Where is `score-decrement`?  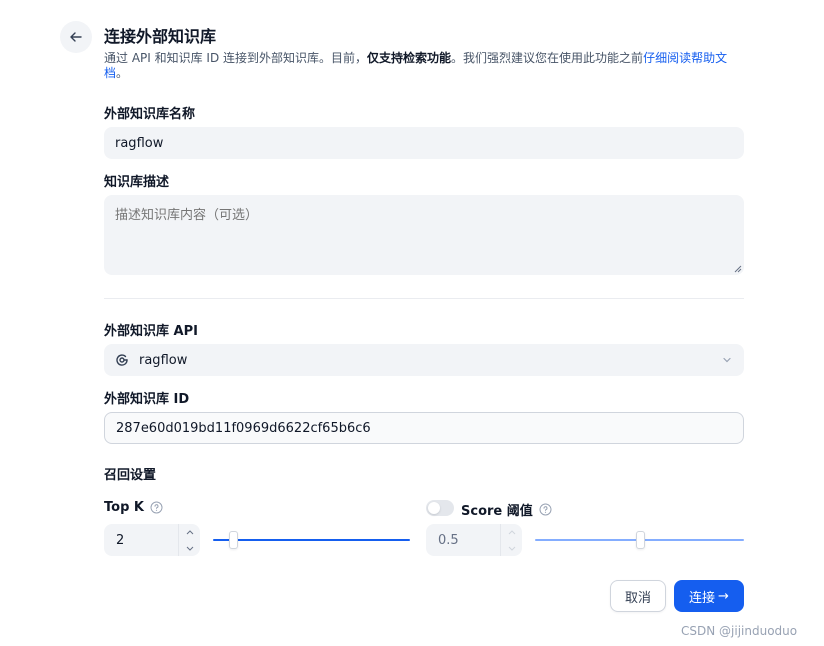
score-decrement is located at coordinates (511, 548).